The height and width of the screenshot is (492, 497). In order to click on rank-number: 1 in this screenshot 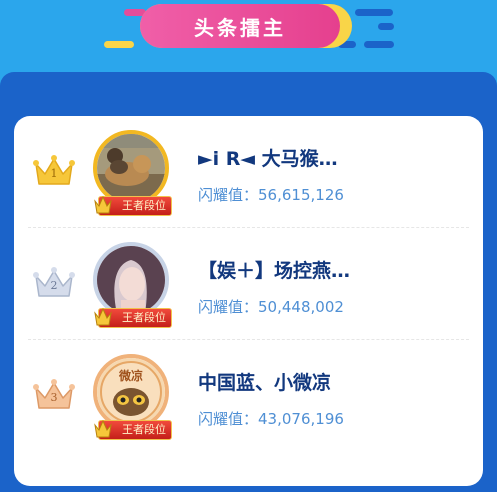, I will do `click(54, 173)`.